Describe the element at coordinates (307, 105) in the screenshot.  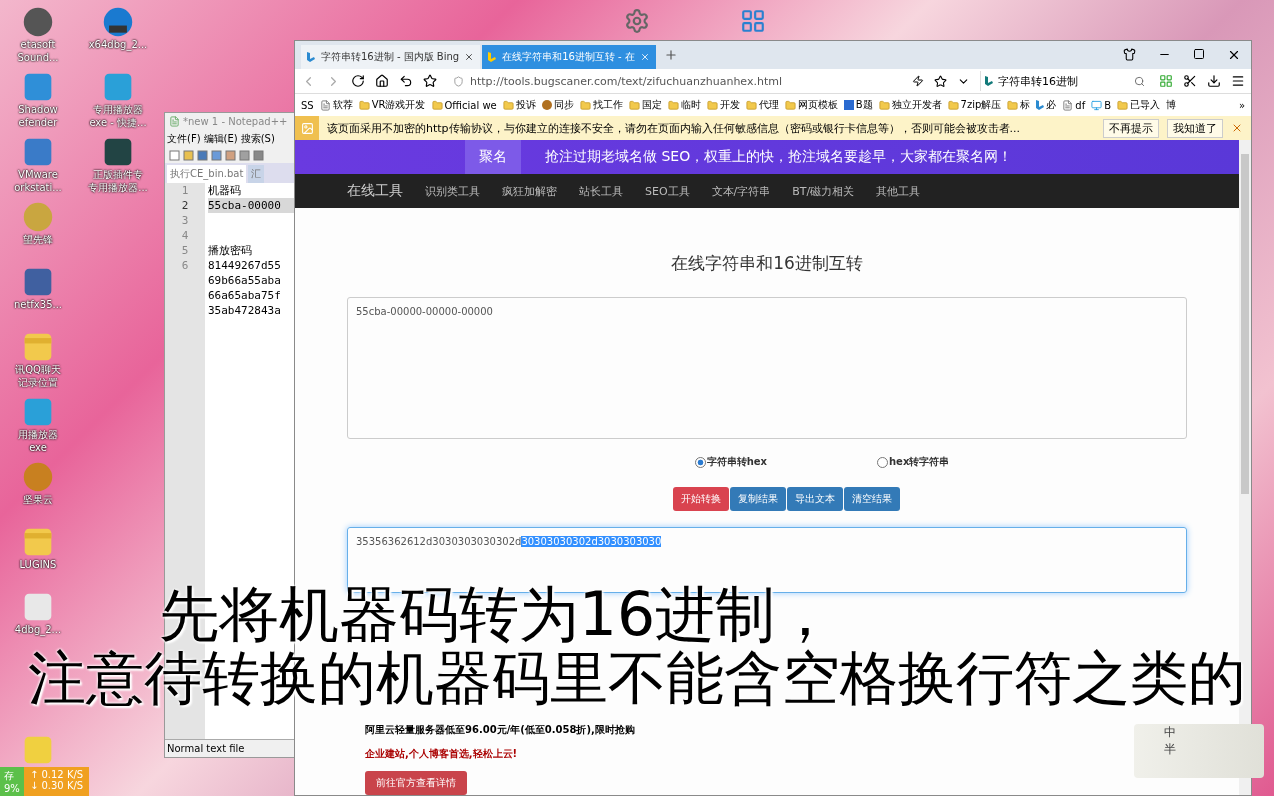
I see `bookmark: SS` at that location.